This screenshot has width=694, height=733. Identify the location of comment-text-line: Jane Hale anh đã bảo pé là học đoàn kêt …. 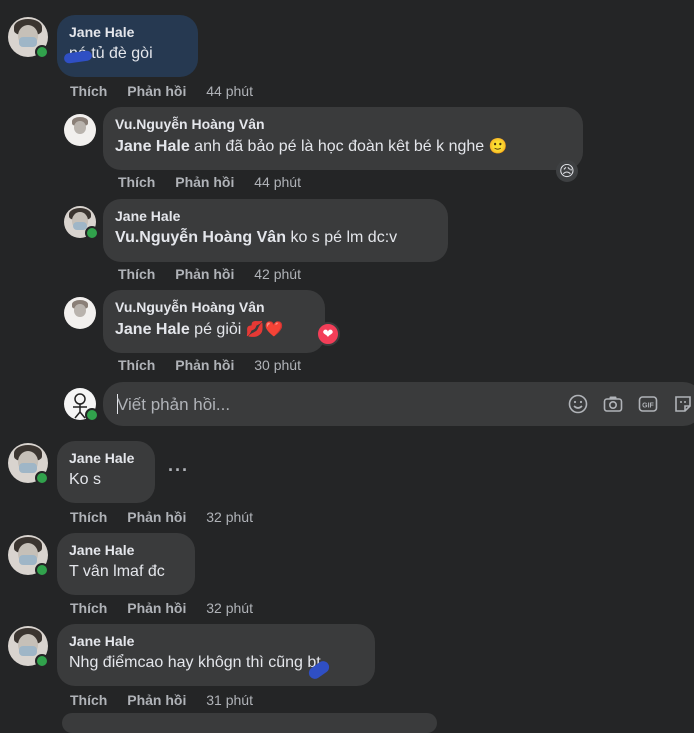
(343, 146).